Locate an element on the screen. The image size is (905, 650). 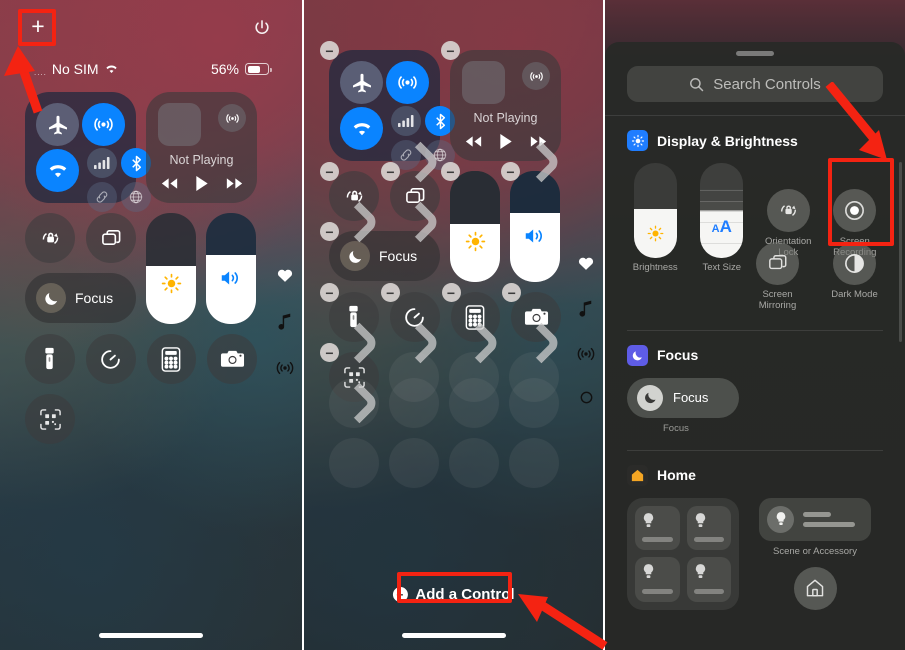
calculator-button is located at coordinates (171, 359).